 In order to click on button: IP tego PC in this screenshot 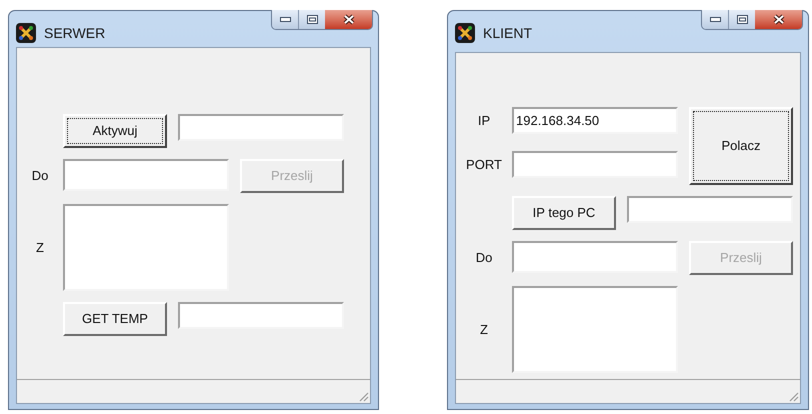, I will do `click(564, 213)`.